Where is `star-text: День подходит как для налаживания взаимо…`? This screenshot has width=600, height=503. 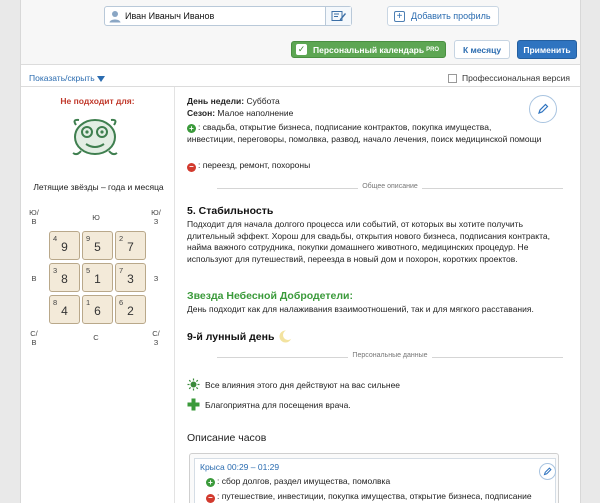
star-text: День подходит как для налаживания взаимо… is located at coordinates (360, 309).